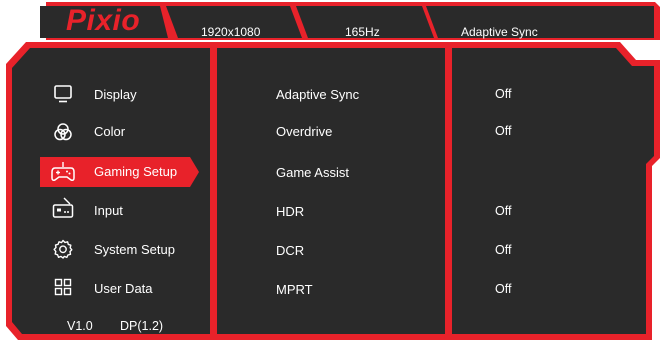 The image size is (663, 350). Describe the element at coordinates (362, 32) in the screenshot. I see `tab-refresh-label: 165Hz` at that location.